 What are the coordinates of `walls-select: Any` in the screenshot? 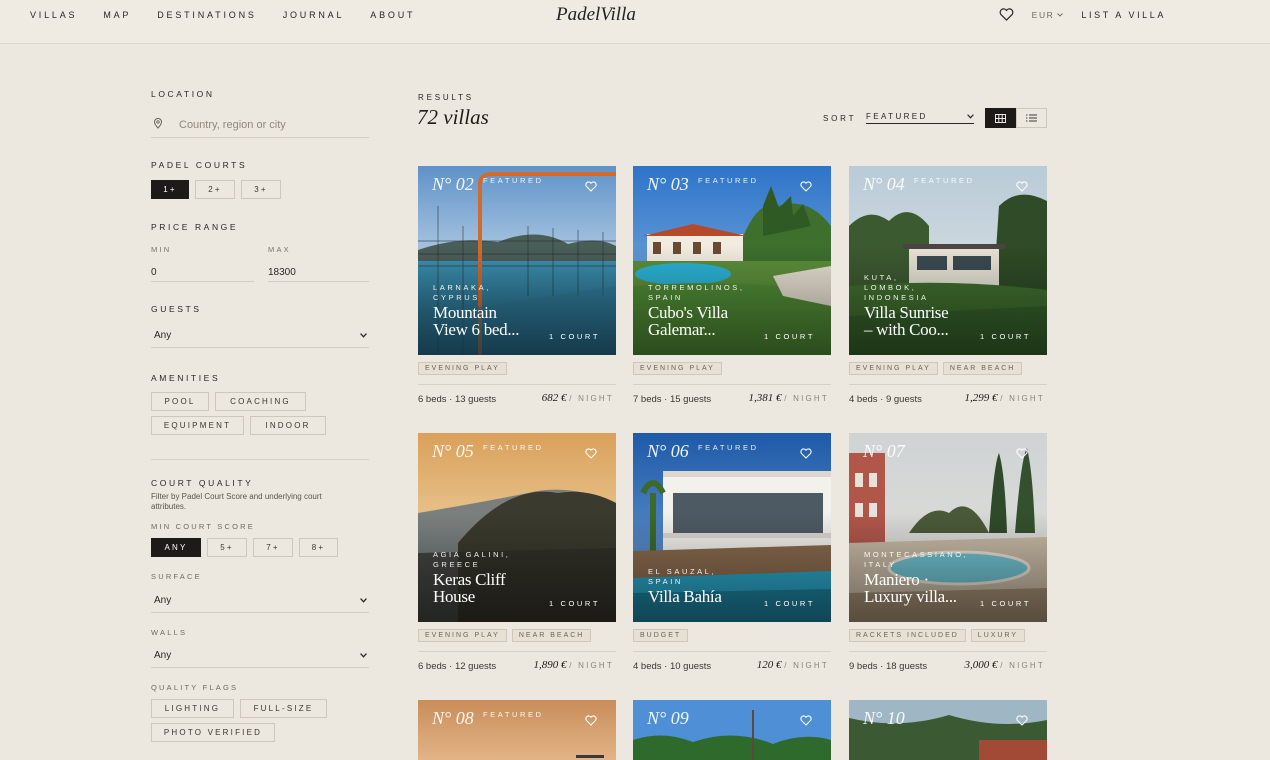 It's located at (260, 656).